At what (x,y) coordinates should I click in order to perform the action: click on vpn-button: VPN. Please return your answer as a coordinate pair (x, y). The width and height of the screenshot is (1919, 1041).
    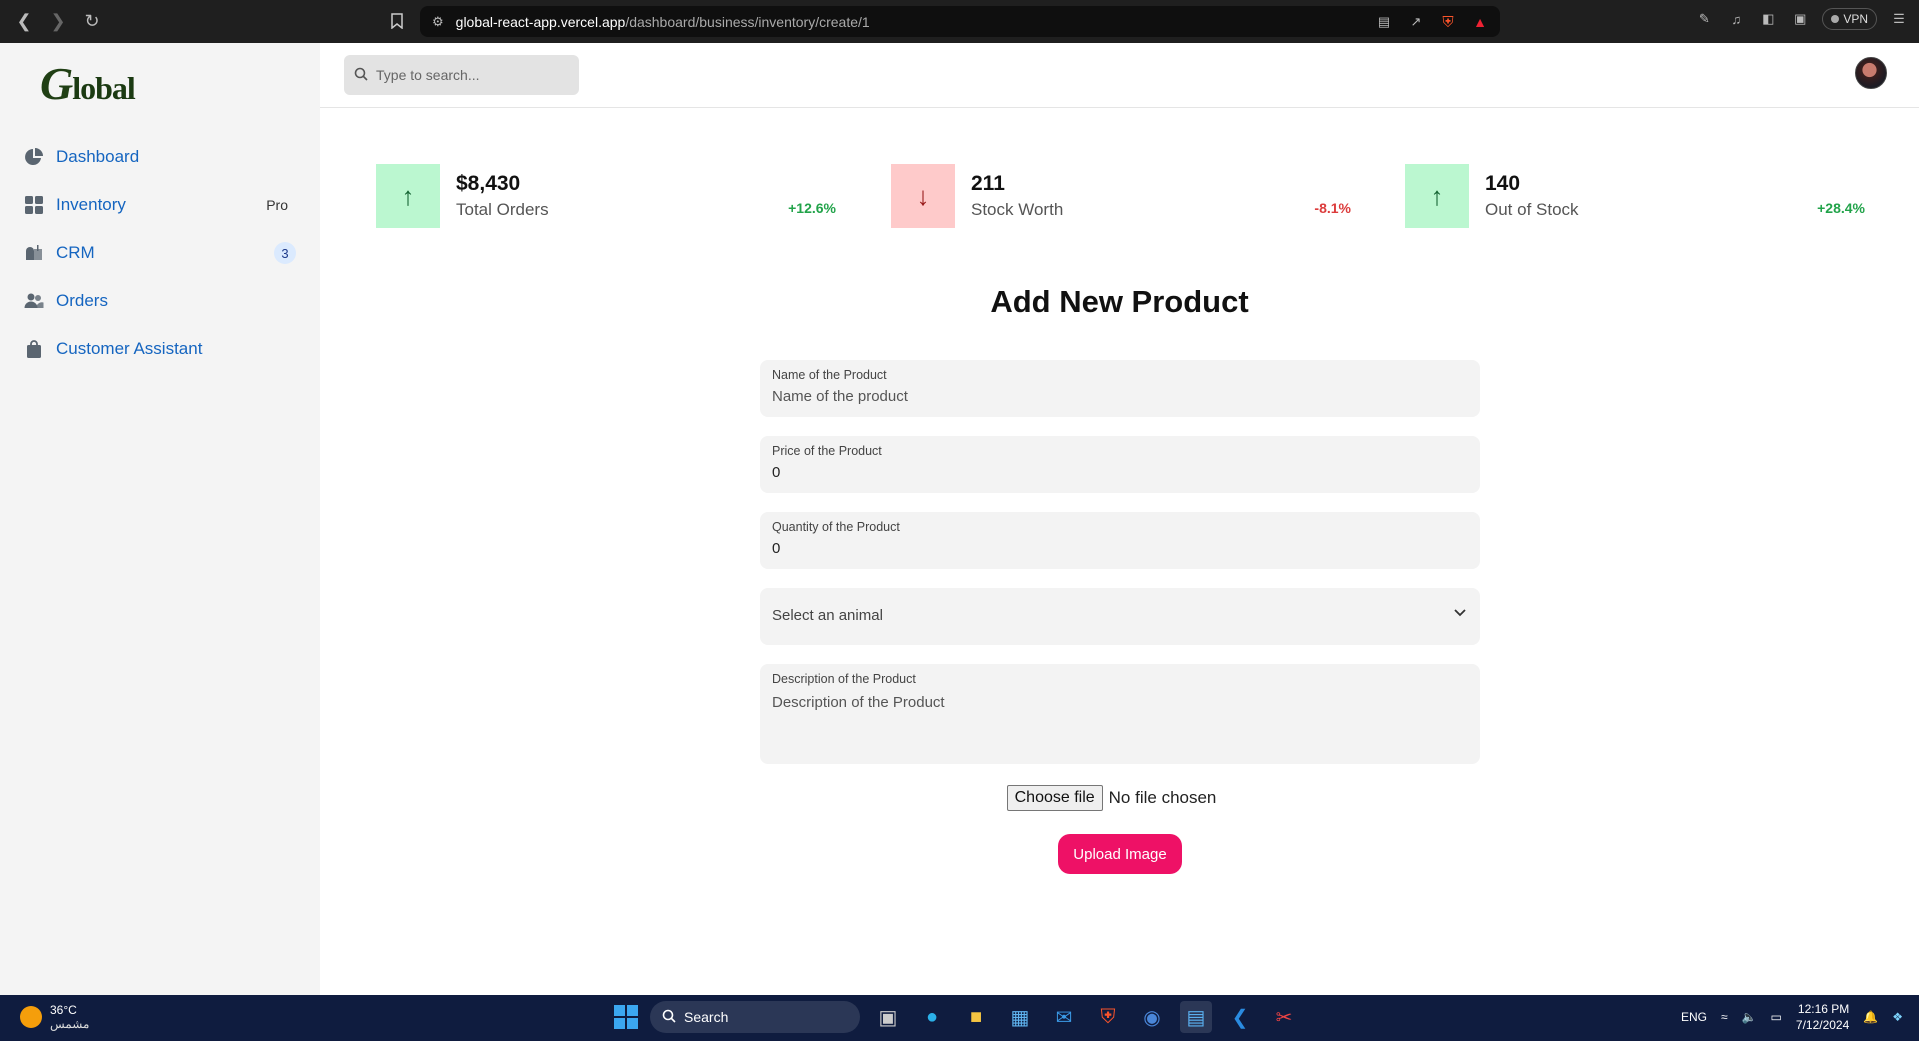
    Looking at the image, I should click on (1849, 19).